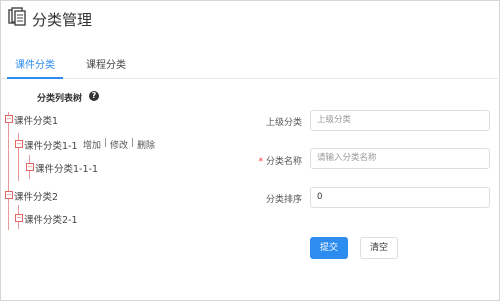  I want to click on tree-heading: 分类列表树, so click(60, 99).